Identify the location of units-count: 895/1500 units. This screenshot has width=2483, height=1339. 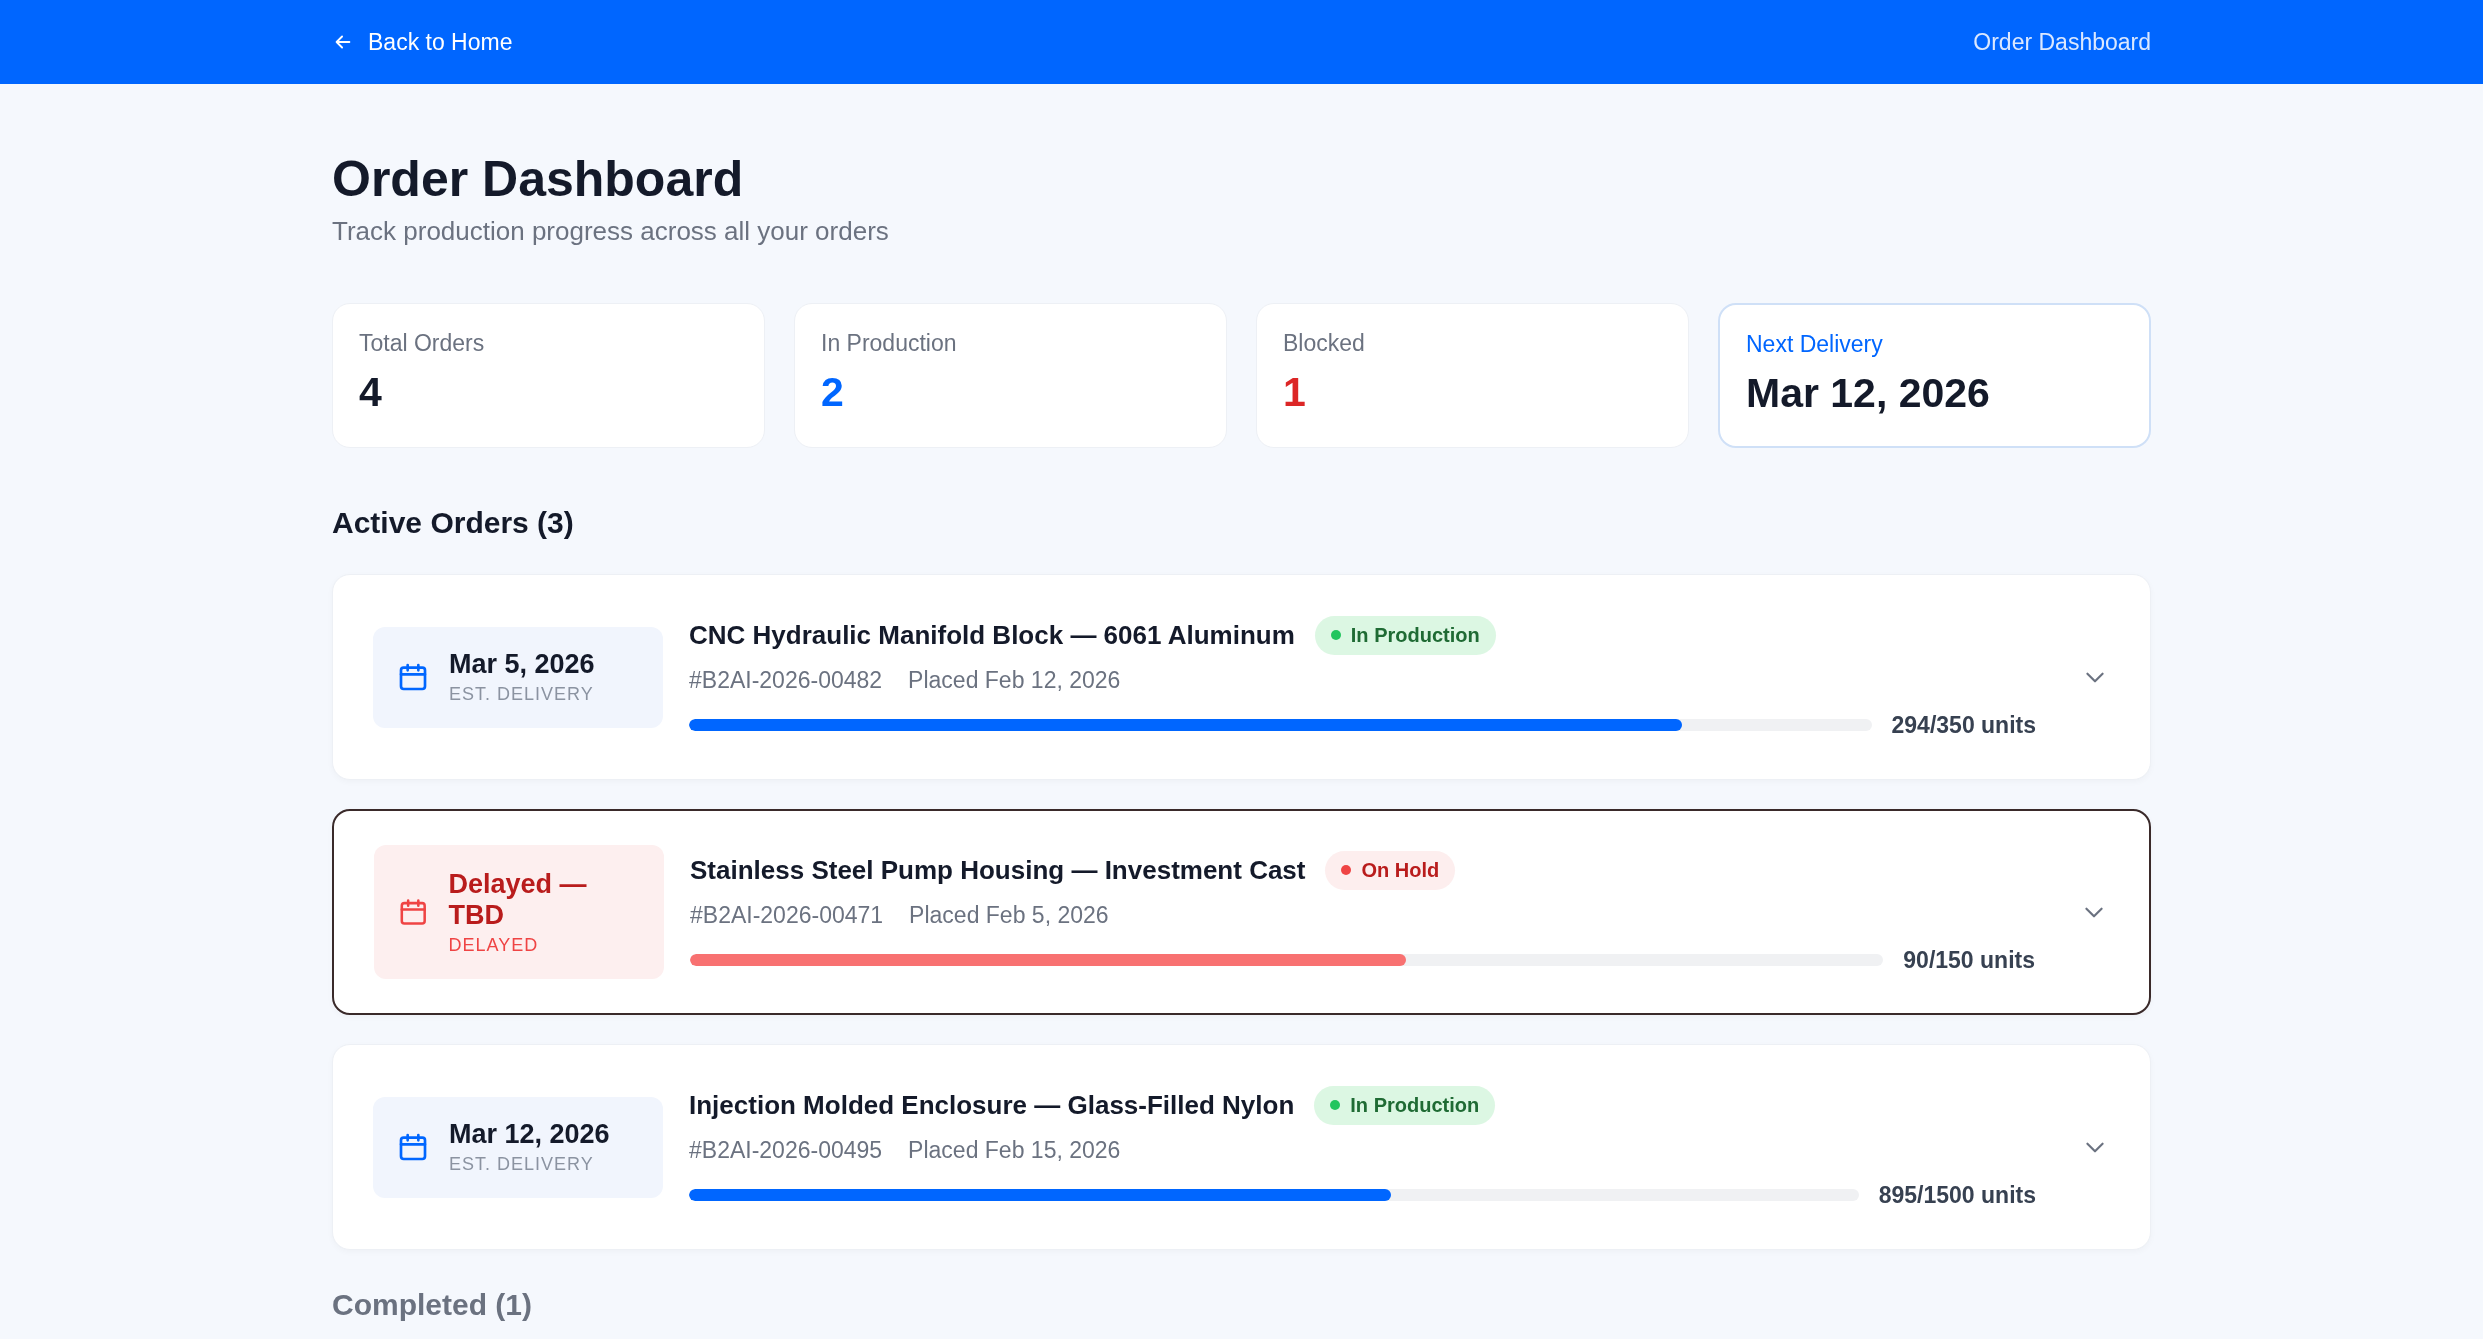
(1957, 1195).